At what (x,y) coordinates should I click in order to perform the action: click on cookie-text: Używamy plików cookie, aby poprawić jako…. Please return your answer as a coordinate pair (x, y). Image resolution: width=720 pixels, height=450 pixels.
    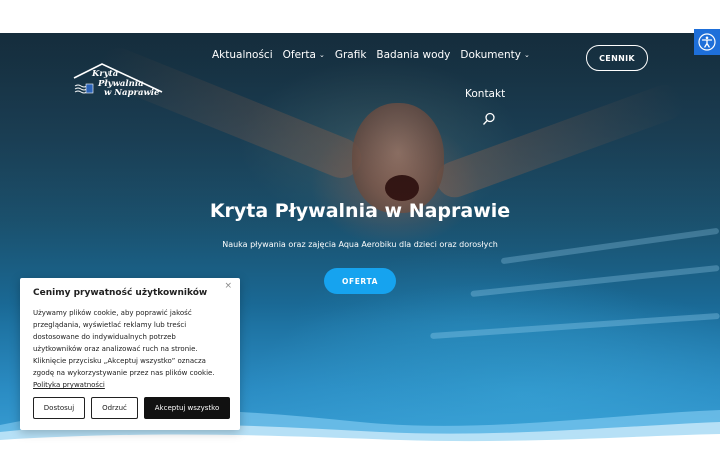
    Looking at the image, I should click on (130, 349).